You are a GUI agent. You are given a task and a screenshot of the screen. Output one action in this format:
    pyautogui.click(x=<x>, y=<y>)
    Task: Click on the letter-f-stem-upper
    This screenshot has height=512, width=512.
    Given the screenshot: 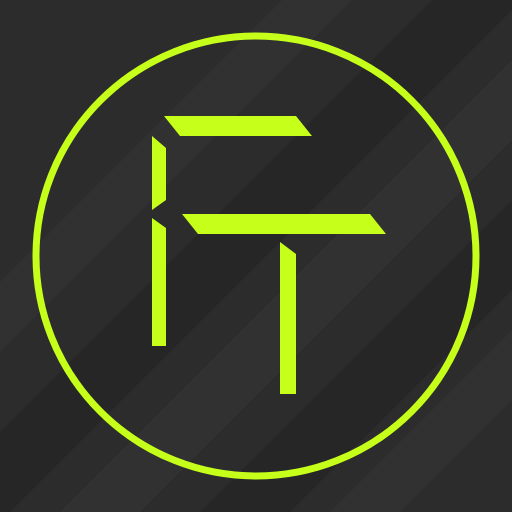 What is the action you would take?
    pyautogui.click(x=159, y=173)
    